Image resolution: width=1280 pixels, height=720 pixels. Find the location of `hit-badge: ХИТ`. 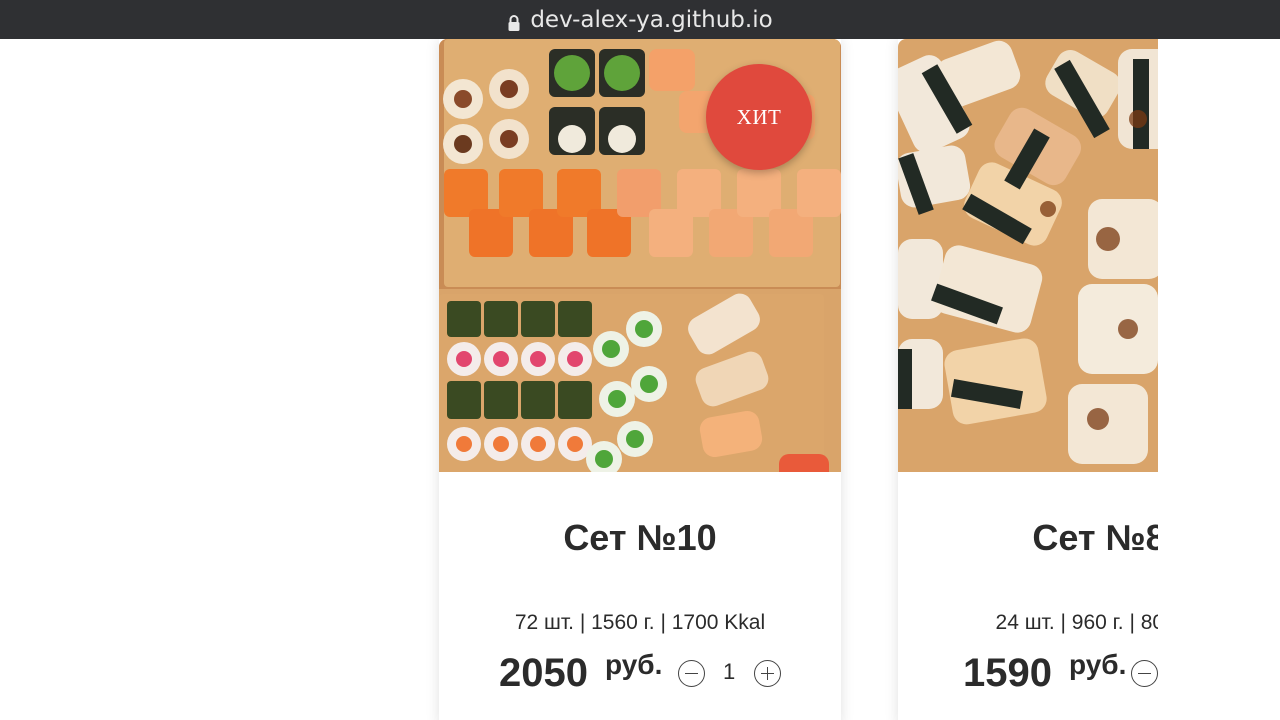

hit-badge: ХИТ is located at coordinates (759, 117).